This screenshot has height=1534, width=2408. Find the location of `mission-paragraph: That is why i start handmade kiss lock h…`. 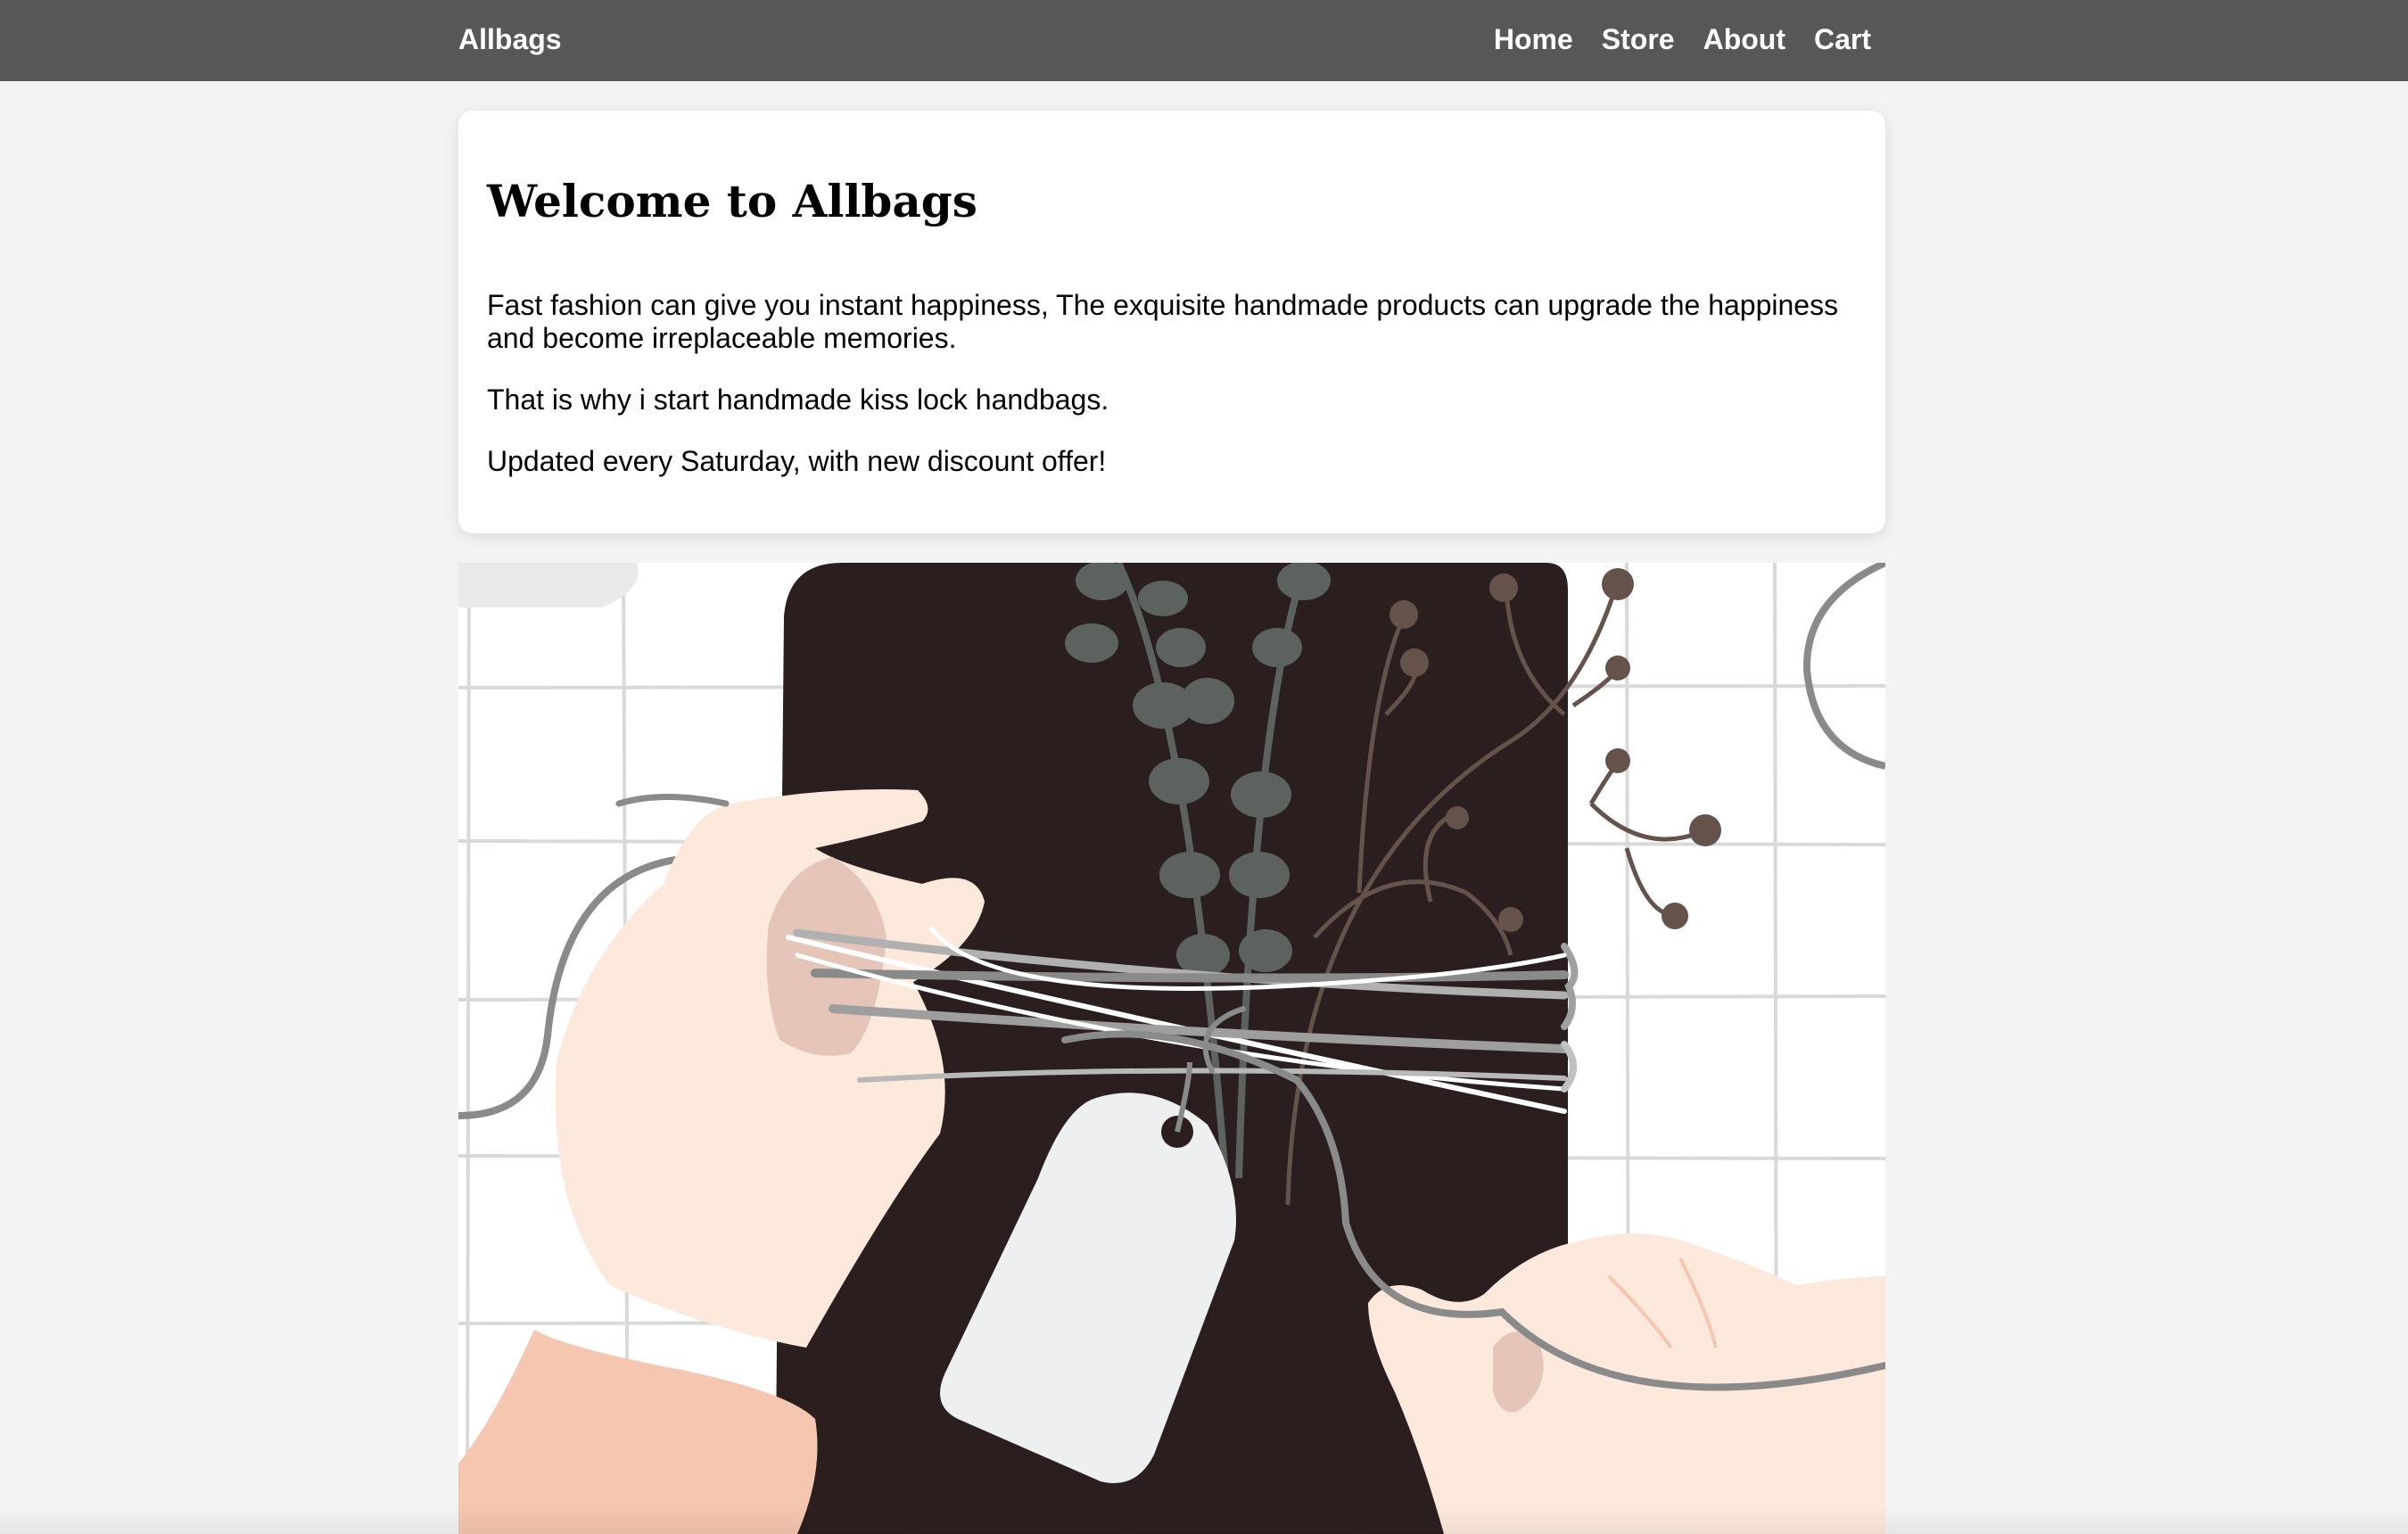

mission-paragraph: That is why i start handmade kiss lock h… is located at coordinates (798, 400).